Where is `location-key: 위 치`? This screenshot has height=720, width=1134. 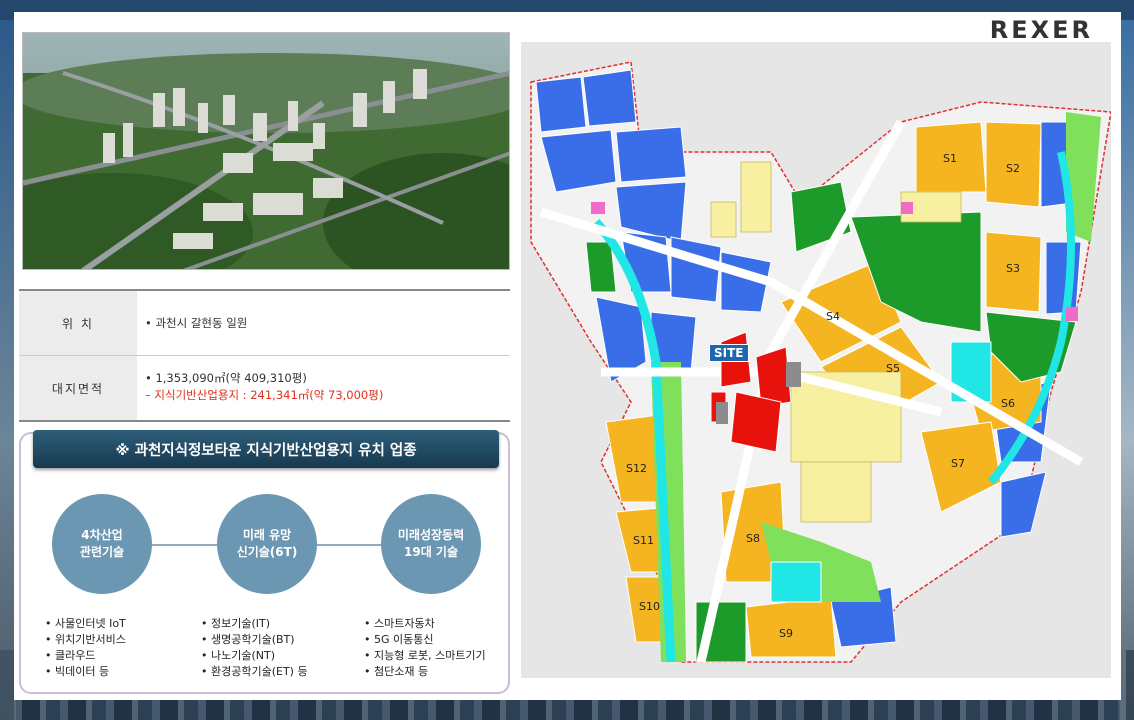
location-key: 위 치 is located at coordinates (78, 323).